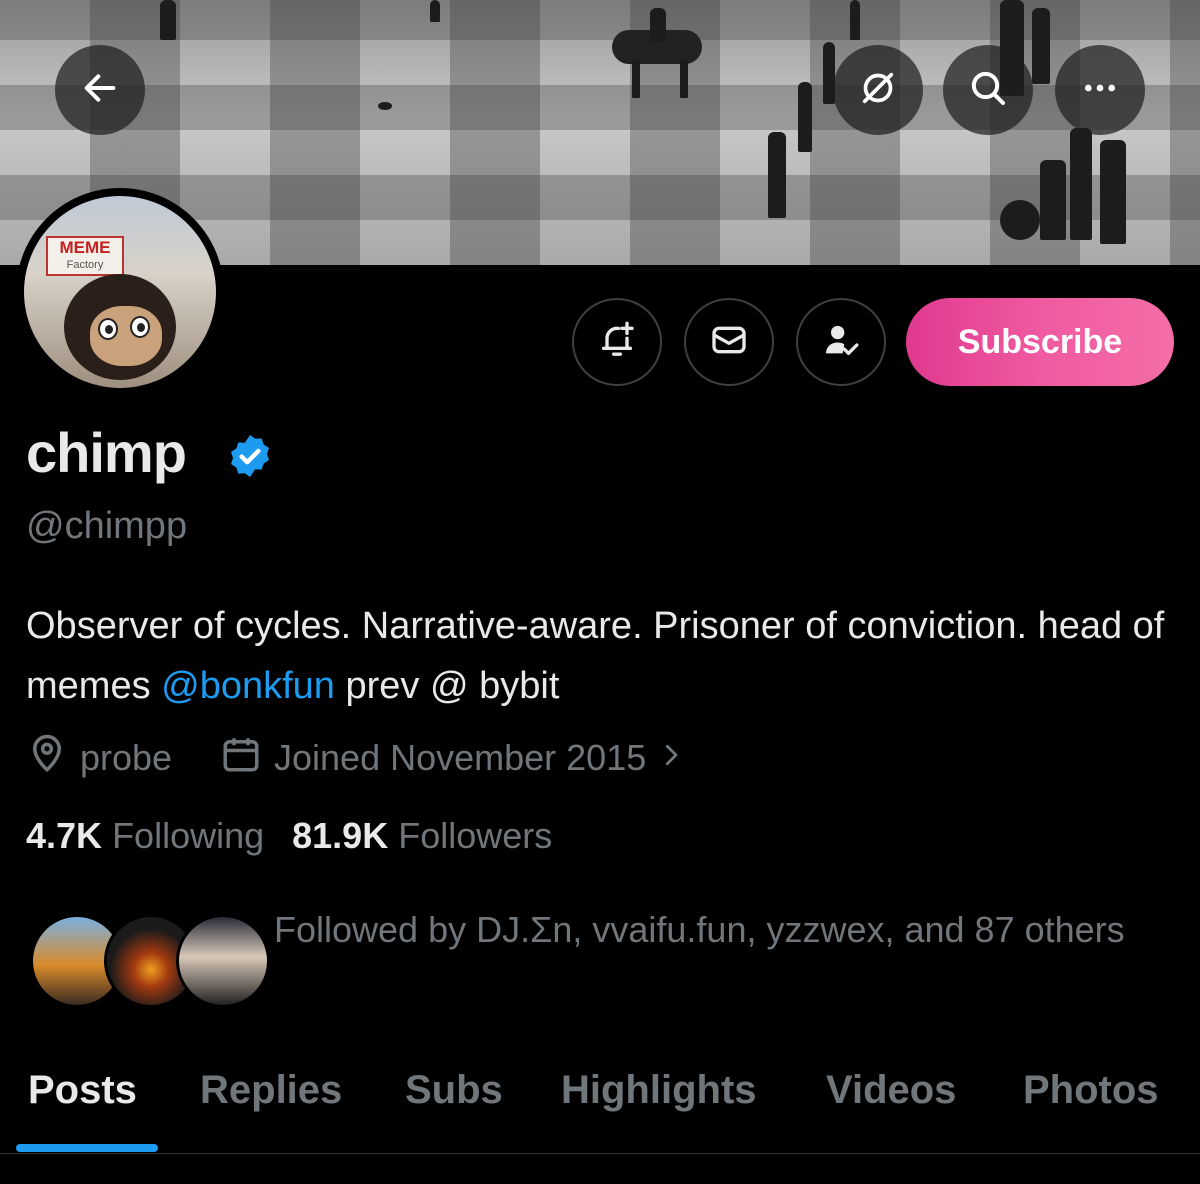 The height and width of the screenshot is (1184, 1200). I want to click on profile-name: chimp, so click(106, 452).